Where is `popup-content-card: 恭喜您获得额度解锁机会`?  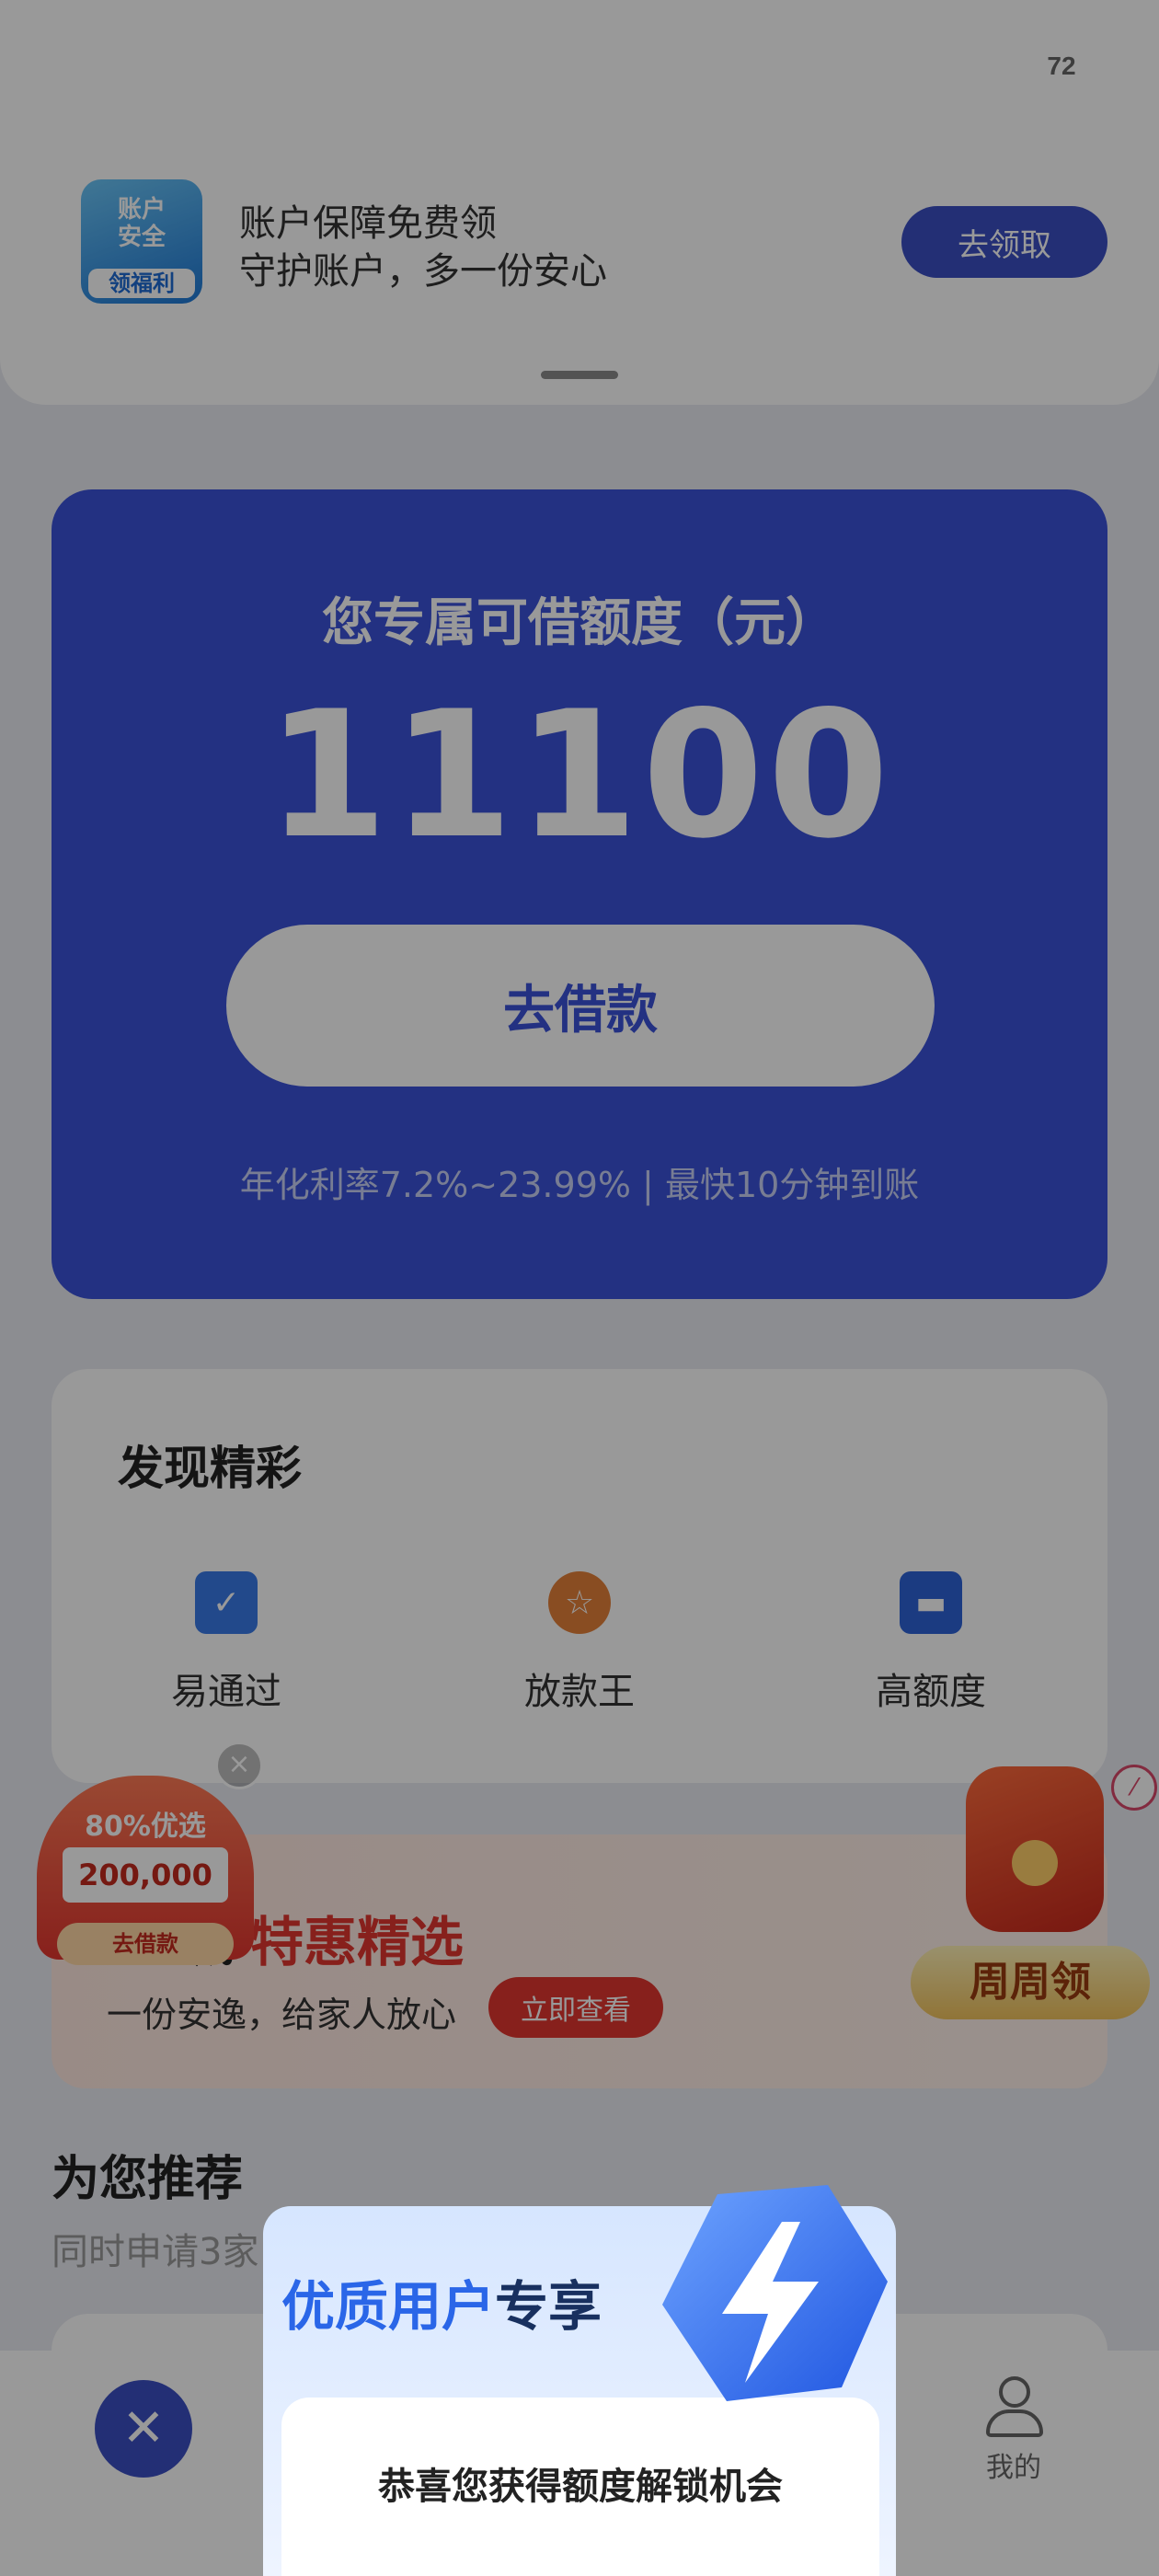
popup-content-card: 恭喜您获得额度解锁机会 is located at coordinates (580, 2487).